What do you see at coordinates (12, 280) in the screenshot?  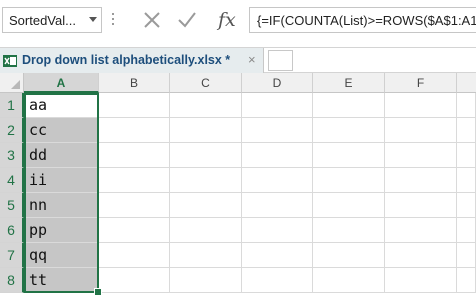 I see `row-header-8: 8` at bounding box center [12, 280].